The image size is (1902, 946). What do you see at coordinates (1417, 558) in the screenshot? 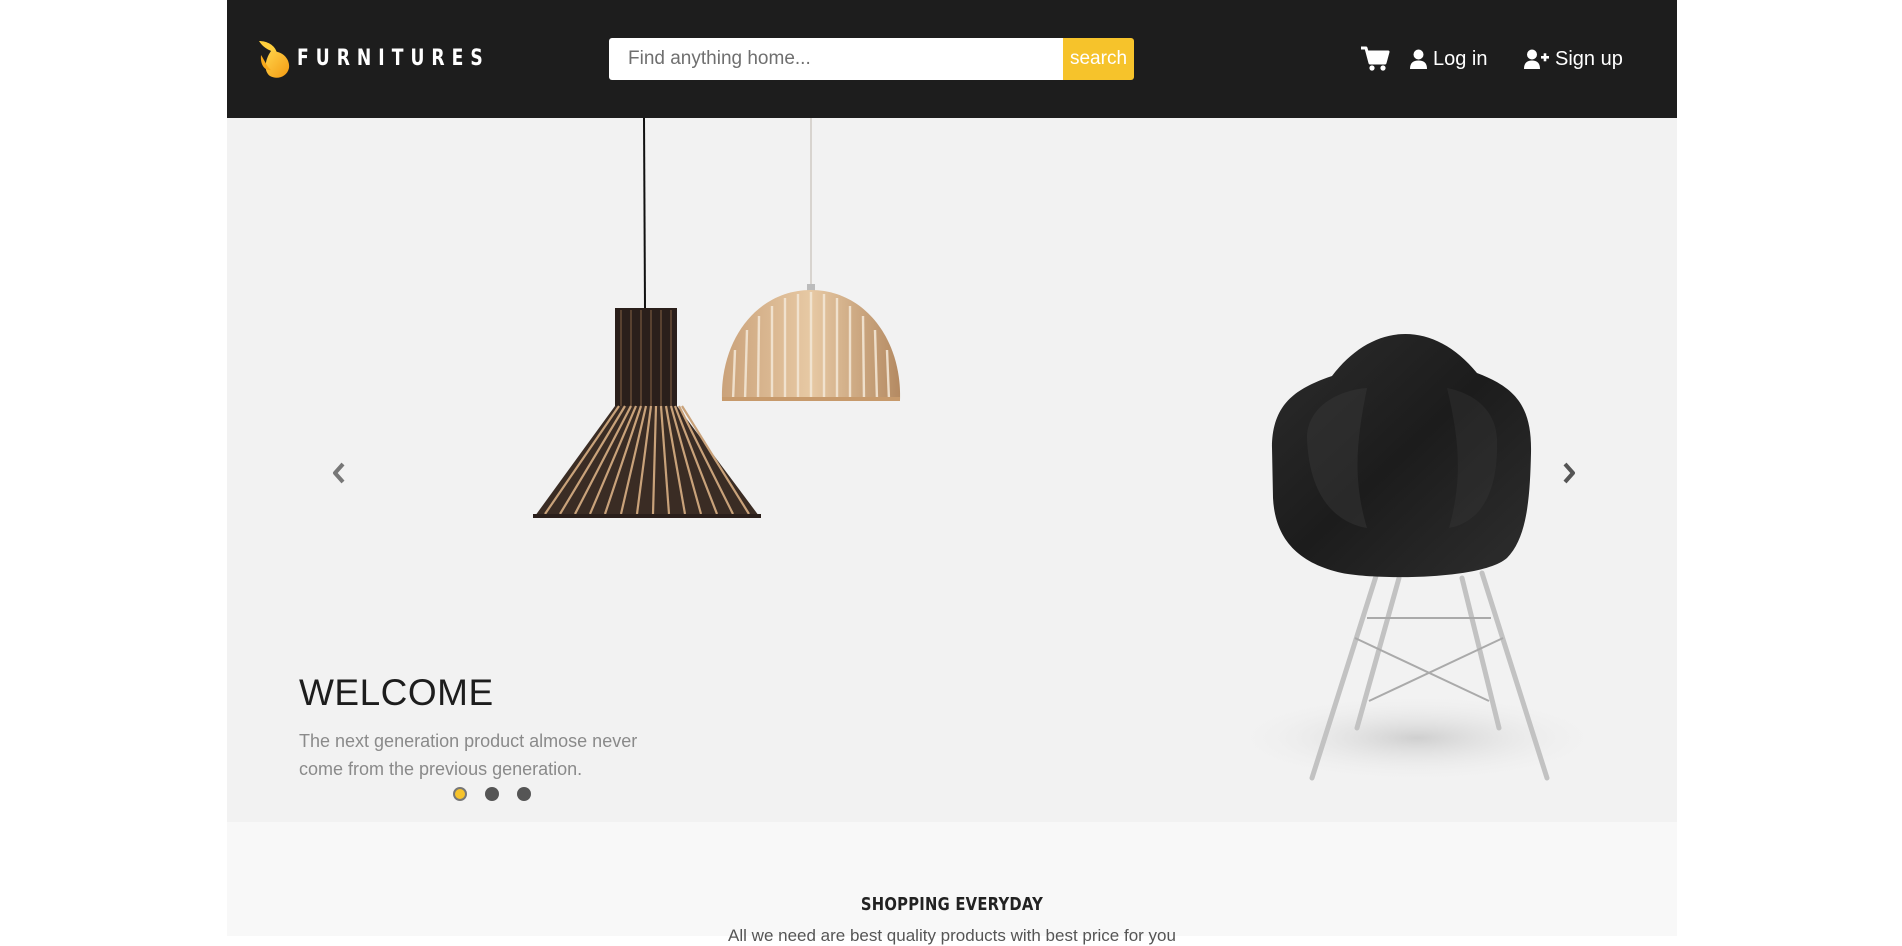
I see `armchair` at bounding box center [1417, 558].